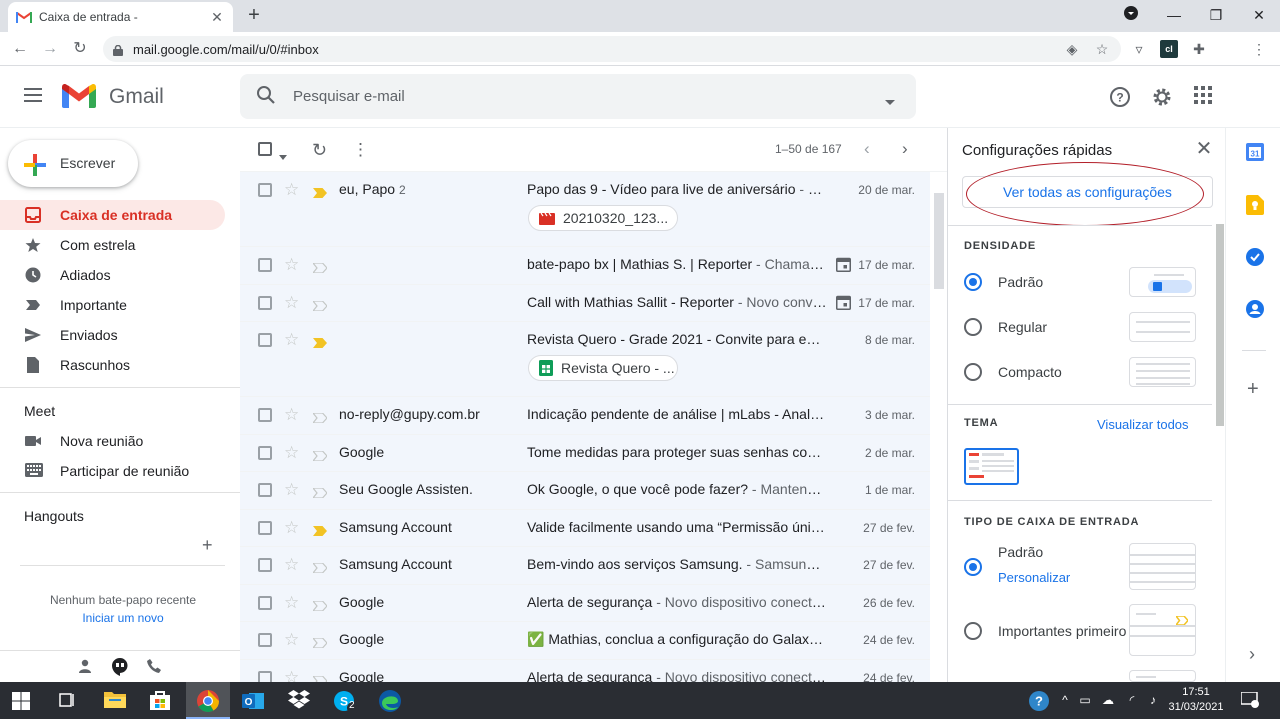 This screenshot has width=1280, height=719. I want to click on window-close-icon: ✕, so click(1259, 15).